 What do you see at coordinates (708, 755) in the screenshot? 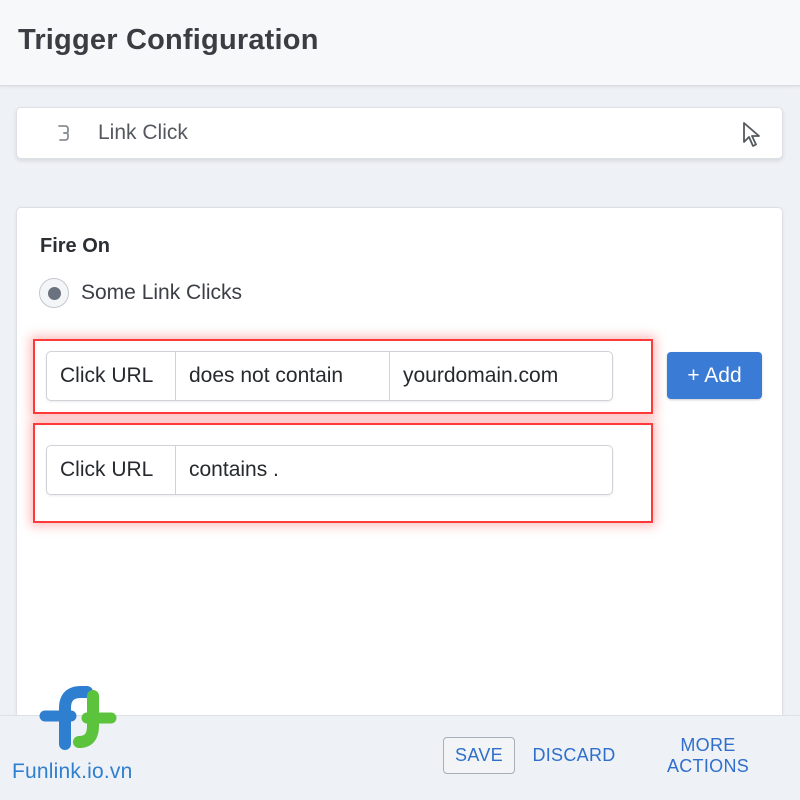
I see `more-actions-button: MORE ACTIONS` at bounding box center [708, 755].